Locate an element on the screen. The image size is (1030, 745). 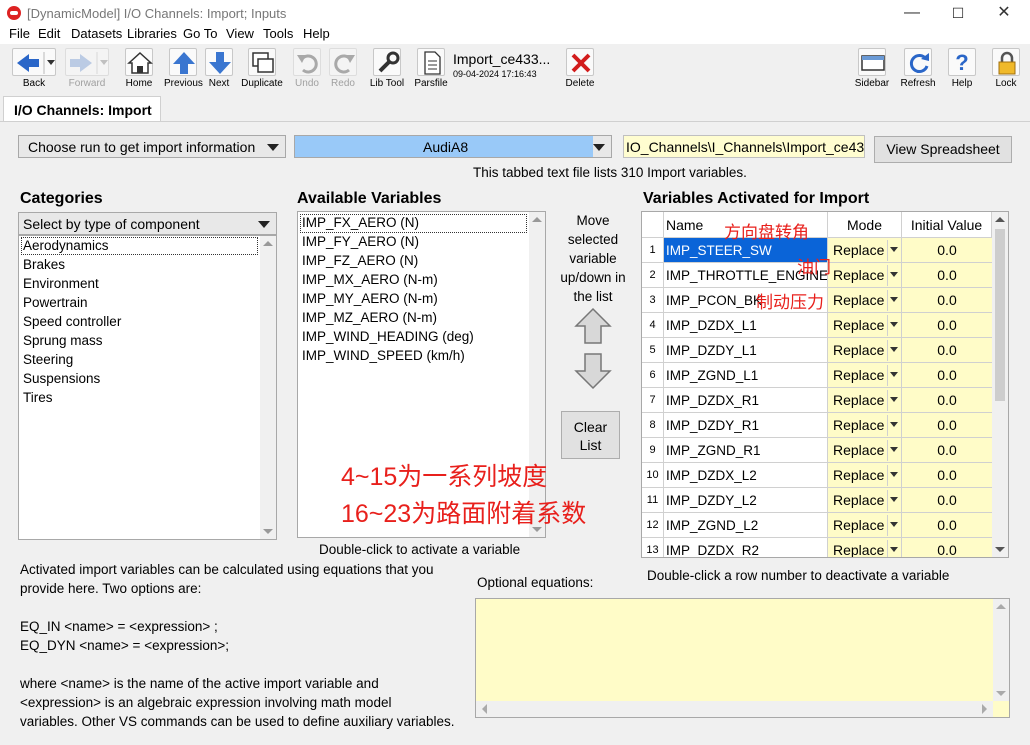
scroll-thumb is located at coordinates (1000, 315).